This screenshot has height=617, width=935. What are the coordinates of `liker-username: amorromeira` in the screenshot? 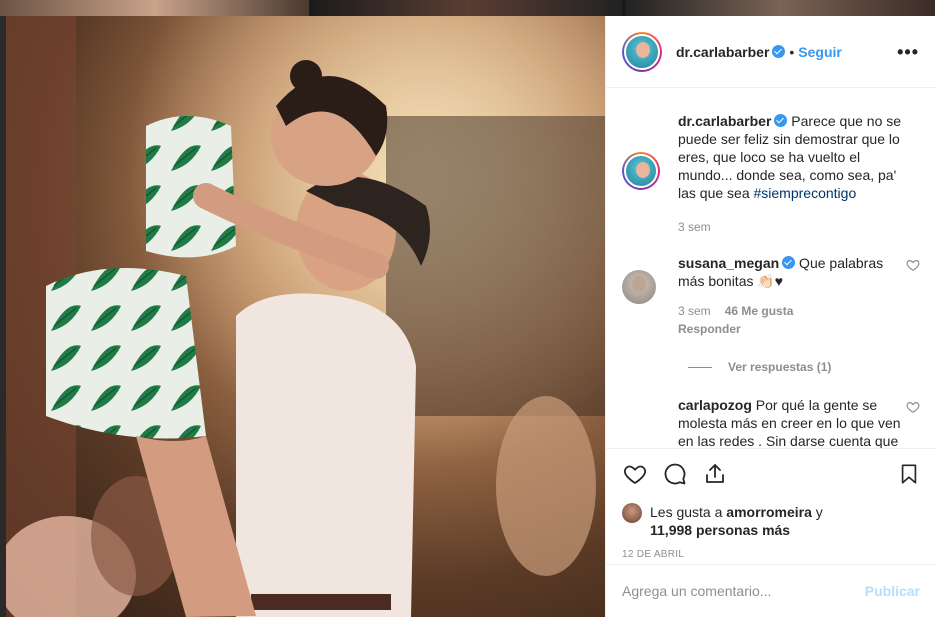 It's located at (769, 512).